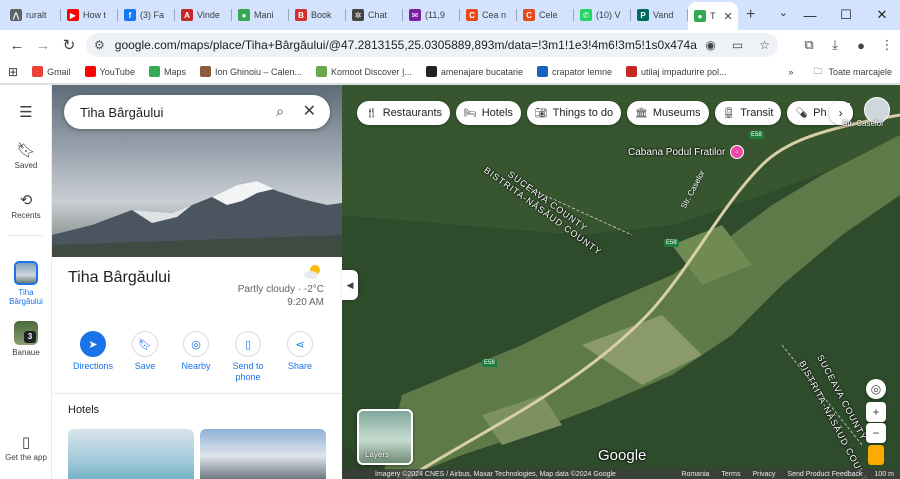  I want to click on search-icon: ⌕, so click(280, 111).